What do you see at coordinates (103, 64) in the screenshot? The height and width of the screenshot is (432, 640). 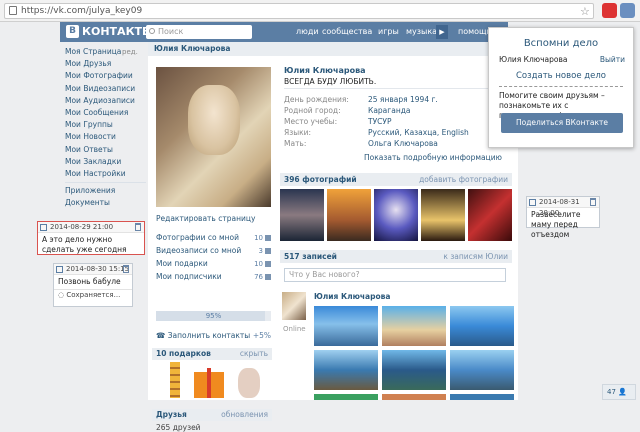 I see `menu-friends: Мои Друзья` at bounding box center [103, 64].